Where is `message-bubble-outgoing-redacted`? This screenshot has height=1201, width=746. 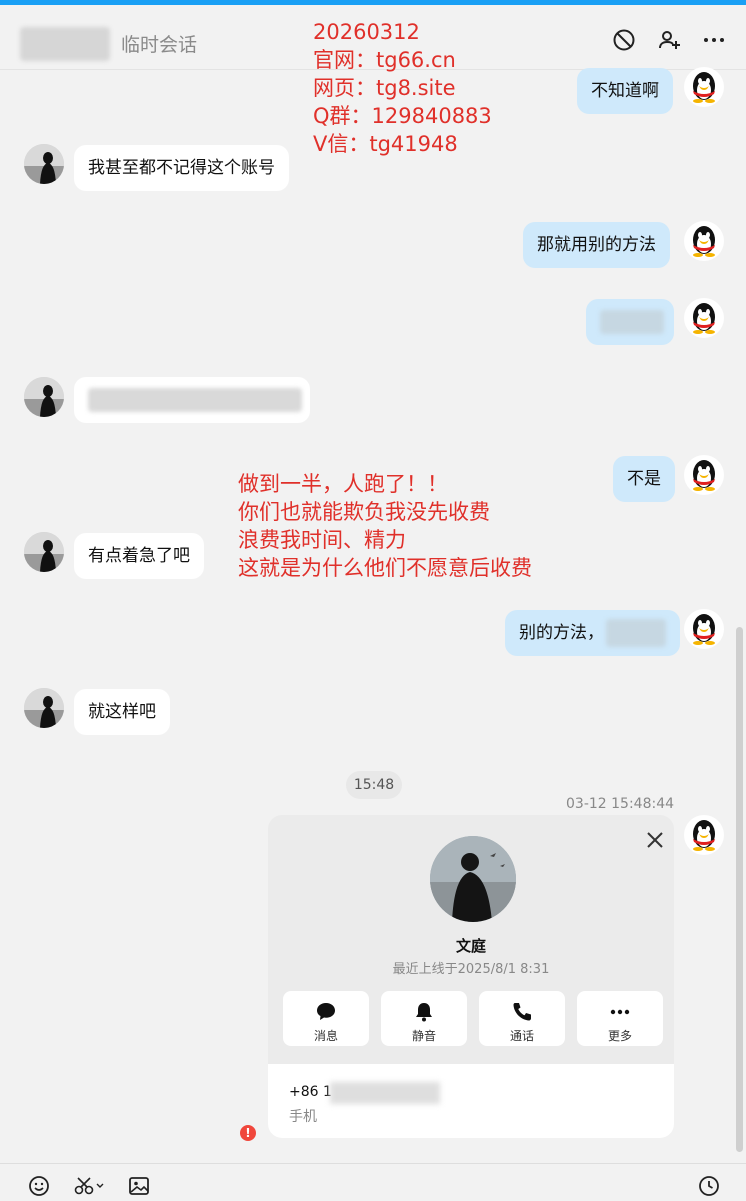 message-bubble-outgoing-redacted is located at coordinates (630, 322).